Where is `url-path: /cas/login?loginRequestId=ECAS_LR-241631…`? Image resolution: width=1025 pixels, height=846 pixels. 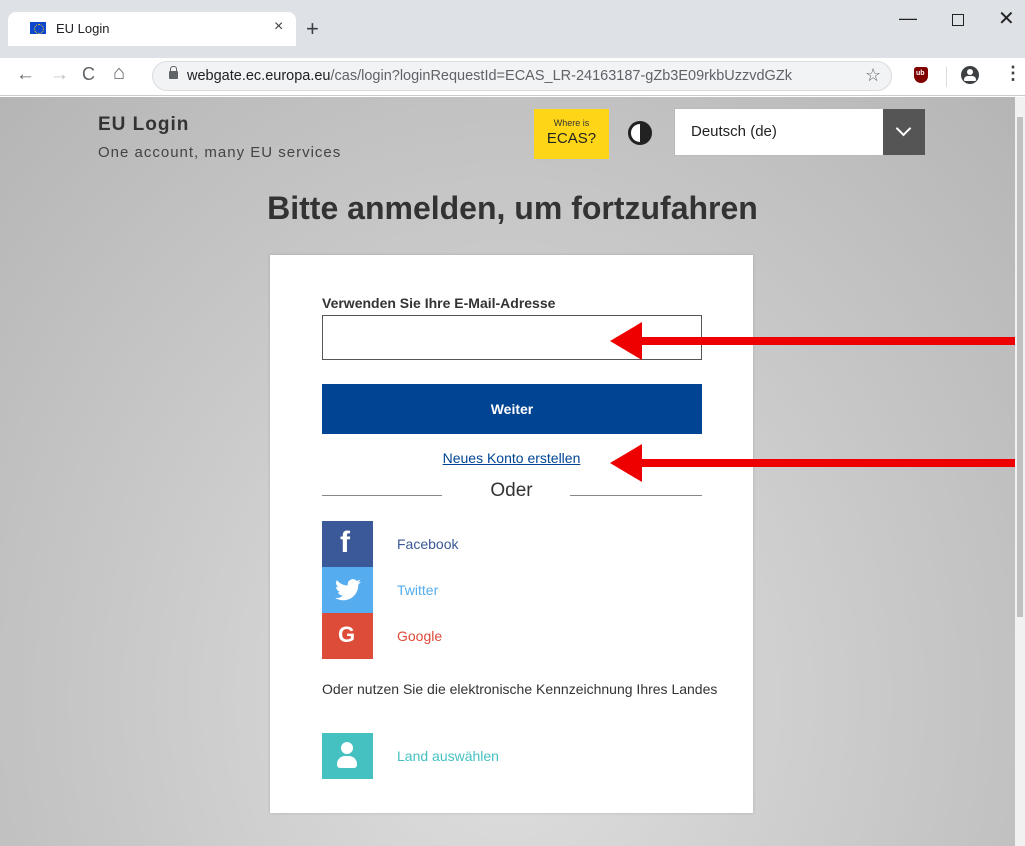 url-path: /cas/login?loginRequestId=ECAS_LR-241631… is located at coordinates (561, 76).